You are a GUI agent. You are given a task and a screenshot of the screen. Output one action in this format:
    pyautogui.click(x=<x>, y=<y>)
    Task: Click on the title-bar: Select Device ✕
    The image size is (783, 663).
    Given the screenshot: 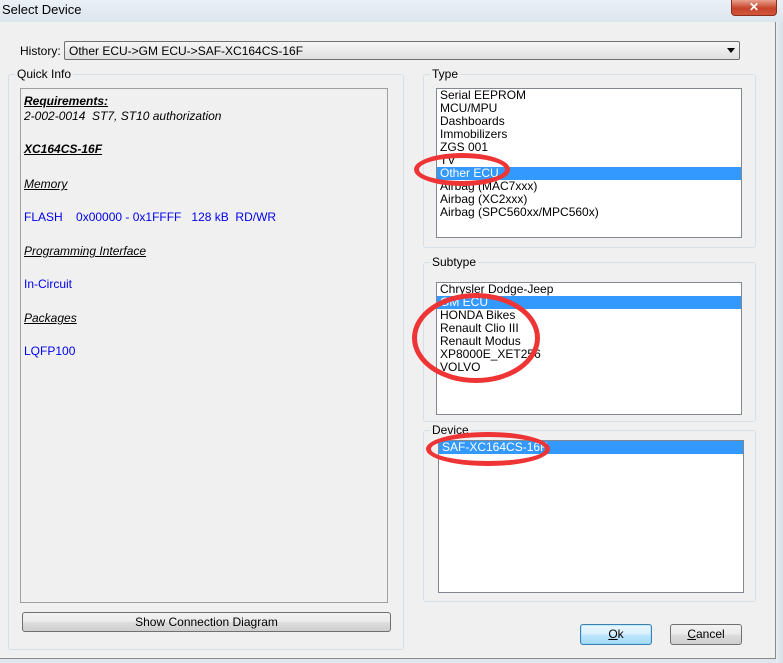 What is the action you would take?
    pyautogui.click(x=391, y=11)
    